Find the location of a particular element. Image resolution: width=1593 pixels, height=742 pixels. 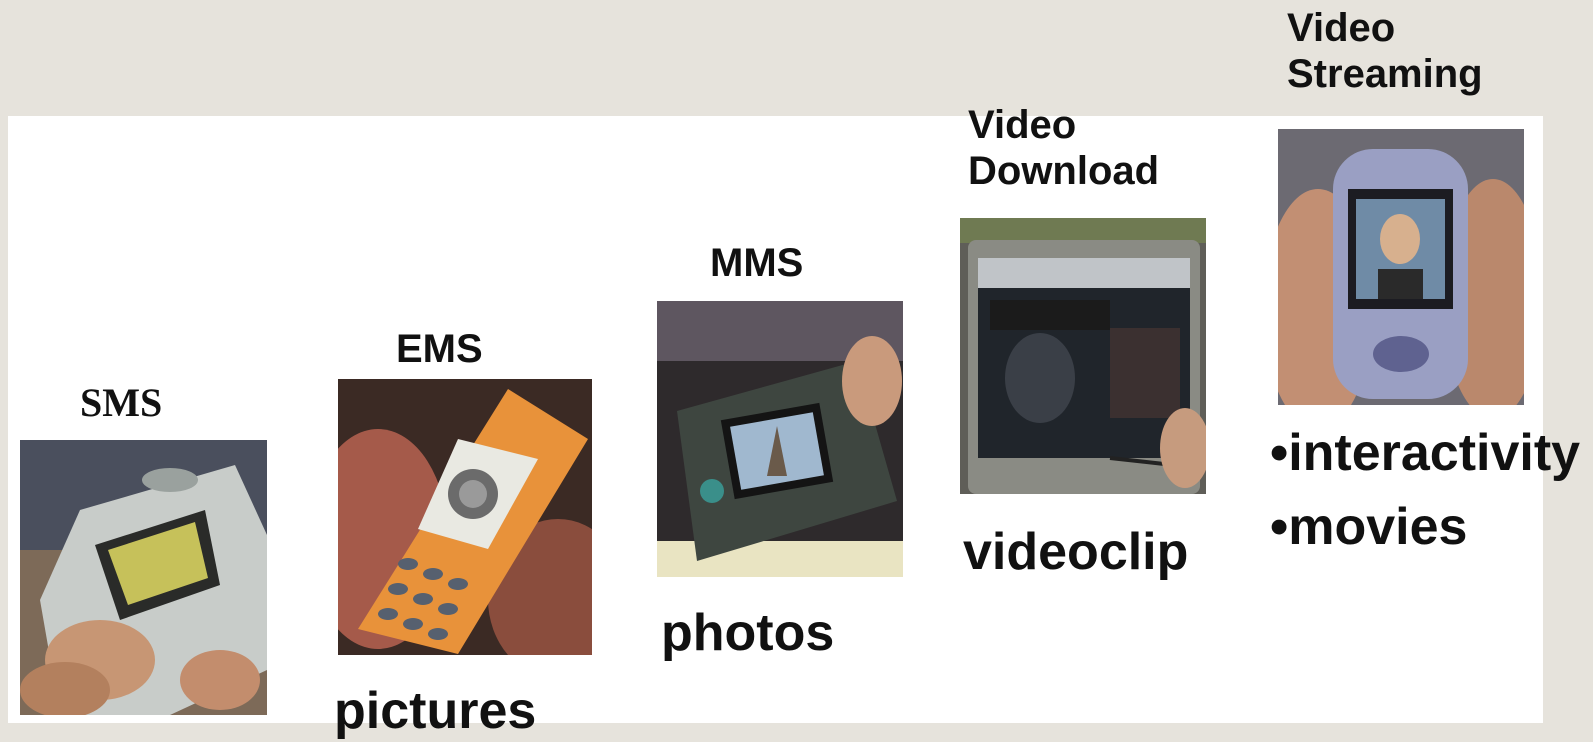

video-streaming-title-line1: Video is located at coordinates (1341, 28).